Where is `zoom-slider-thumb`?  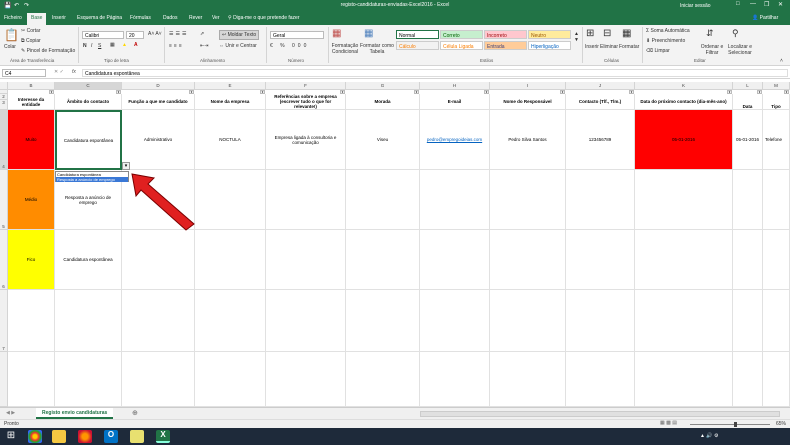 zoom-slider-thumb is located at coordinates (736, 424).